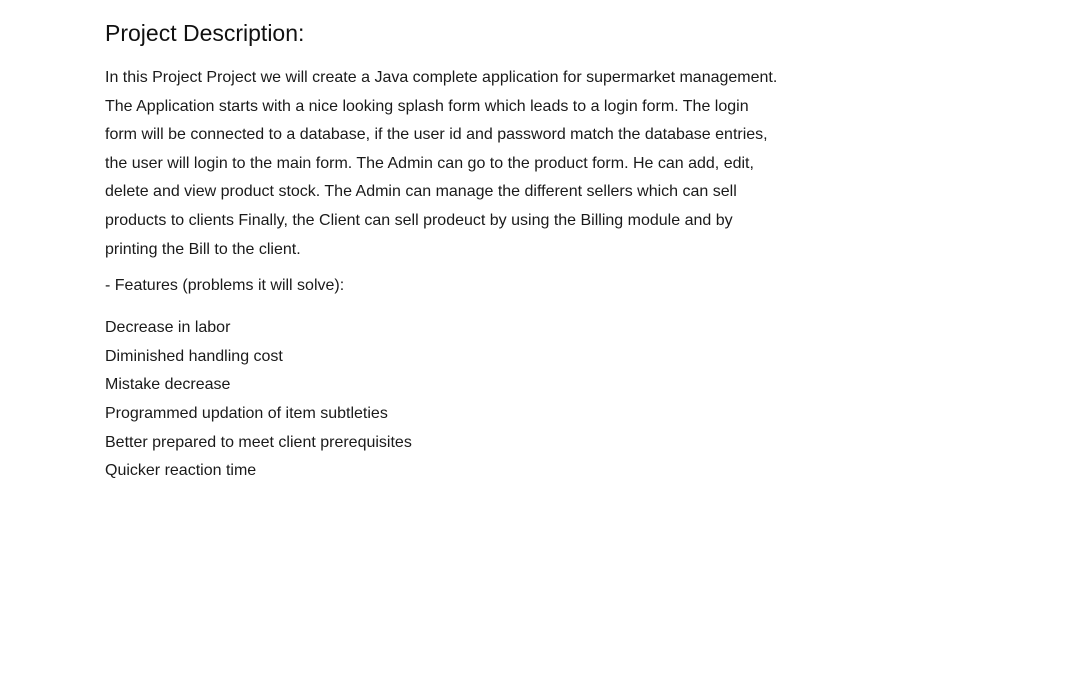  What do you see at coordinates (203, 249) in the screenshot?
I see `description-line: printing the Bill to the client.` at bounding box center [203, 249].